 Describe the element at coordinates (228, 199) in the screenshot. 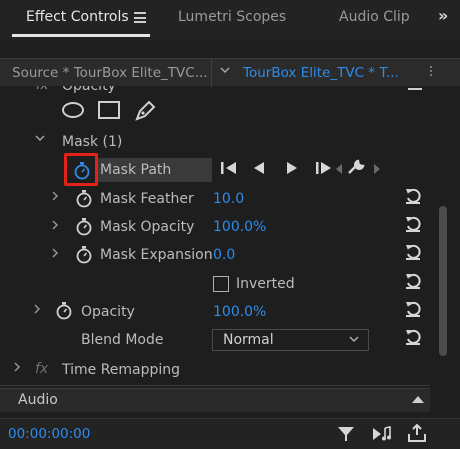

I see `mask-feather-value: 10.0` at that location.